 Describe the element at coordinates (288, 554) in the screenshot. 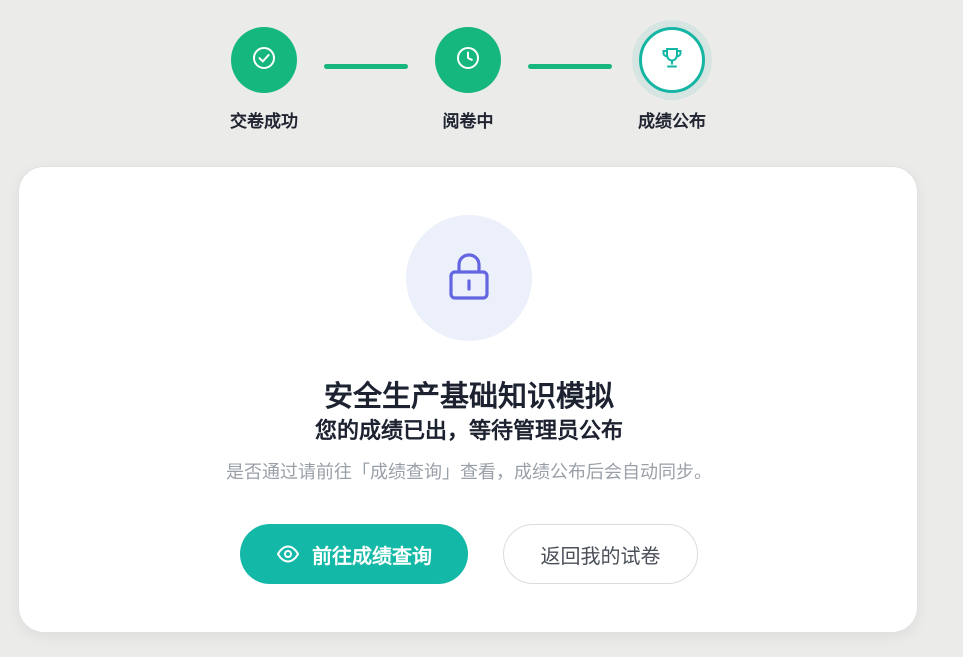

I see `eye-icon` at that location.